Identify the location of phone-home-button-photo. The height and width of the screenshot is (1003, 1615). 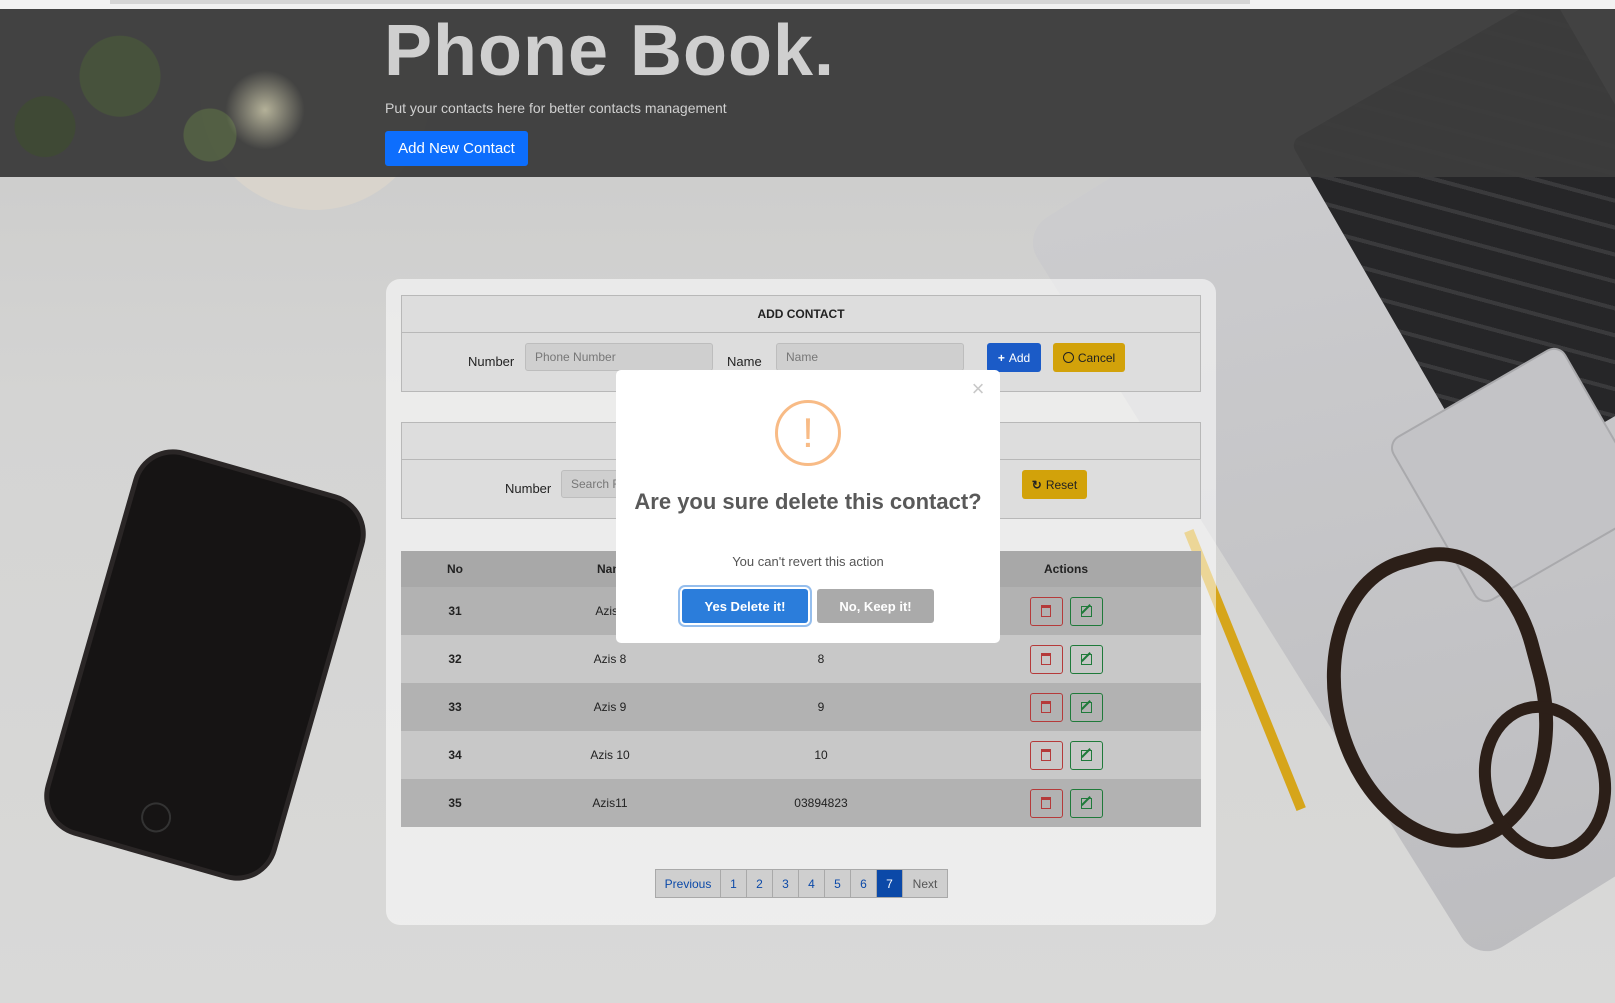
(156, 817).